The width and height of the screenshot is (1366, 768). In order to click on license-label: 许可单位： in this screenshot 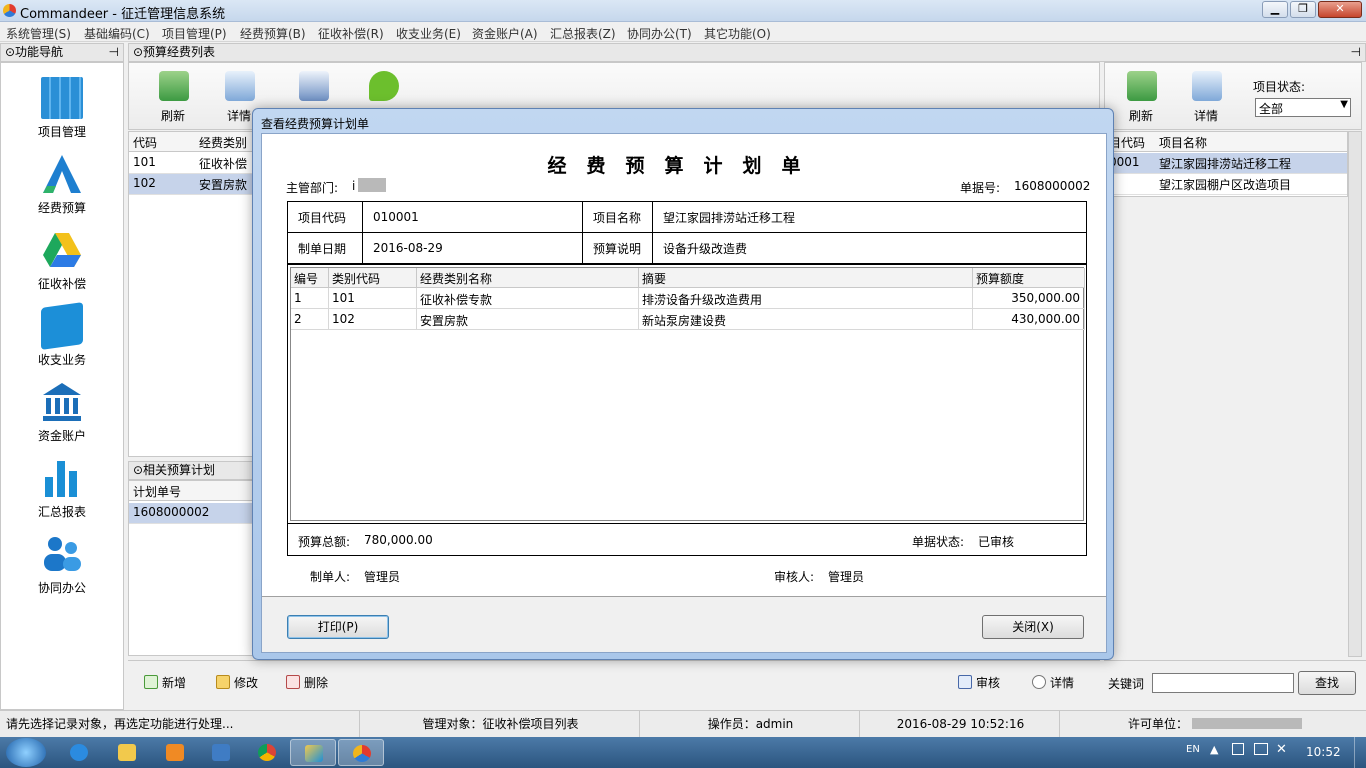, I will do `click(1158, 724)`.